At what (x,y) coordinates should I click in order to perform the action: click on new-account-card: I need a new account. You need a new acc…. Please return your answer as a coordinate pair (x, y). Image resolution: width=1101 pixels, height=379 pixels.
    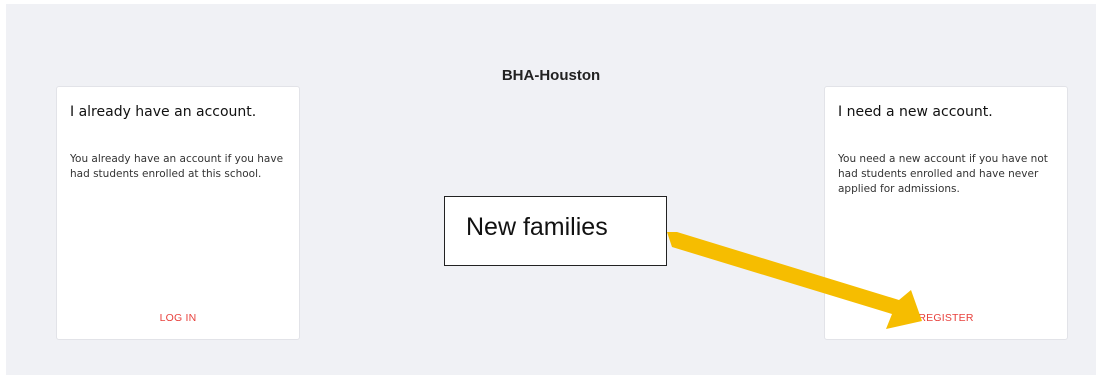
    Looking at the image, I should click on (946, 213).